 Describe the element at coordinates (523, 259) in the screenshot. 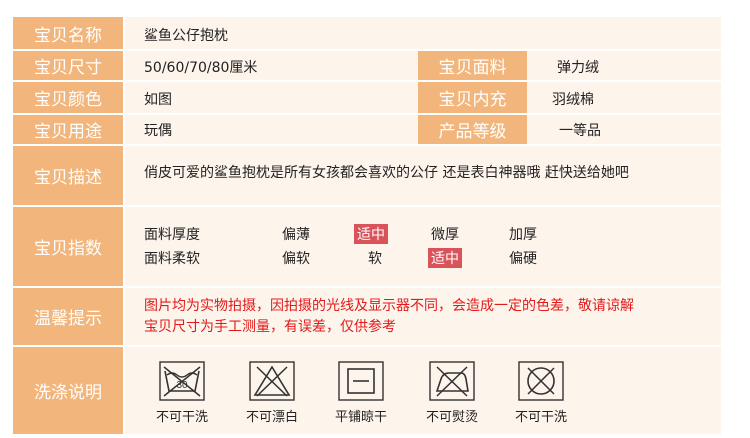

I see `index-option: 偏硬` at that location.